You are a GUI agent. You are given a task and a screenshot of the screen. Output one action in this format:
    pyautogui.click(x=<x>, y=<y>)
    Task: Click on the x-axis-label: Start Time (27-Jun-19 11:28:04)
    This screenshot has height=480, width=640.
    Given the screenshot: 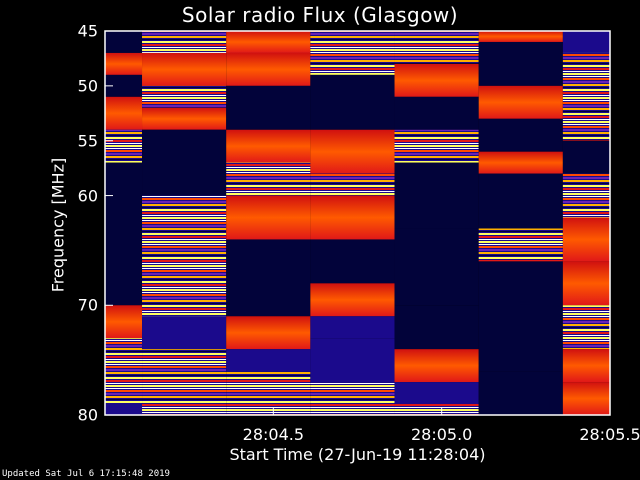 What is the action you would take?
    pyautogui.click(x=357, y=454)
    